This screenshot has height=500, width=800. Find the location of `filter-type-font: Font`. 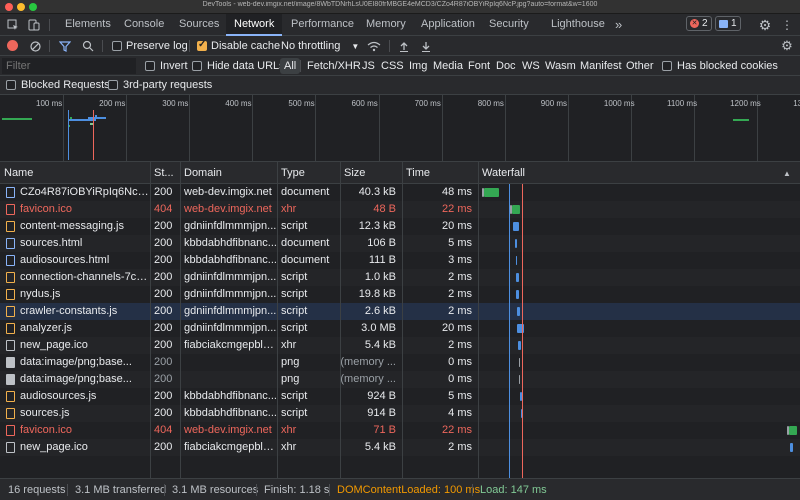

filter-type-font: Font is located at coordinates (479, 66).